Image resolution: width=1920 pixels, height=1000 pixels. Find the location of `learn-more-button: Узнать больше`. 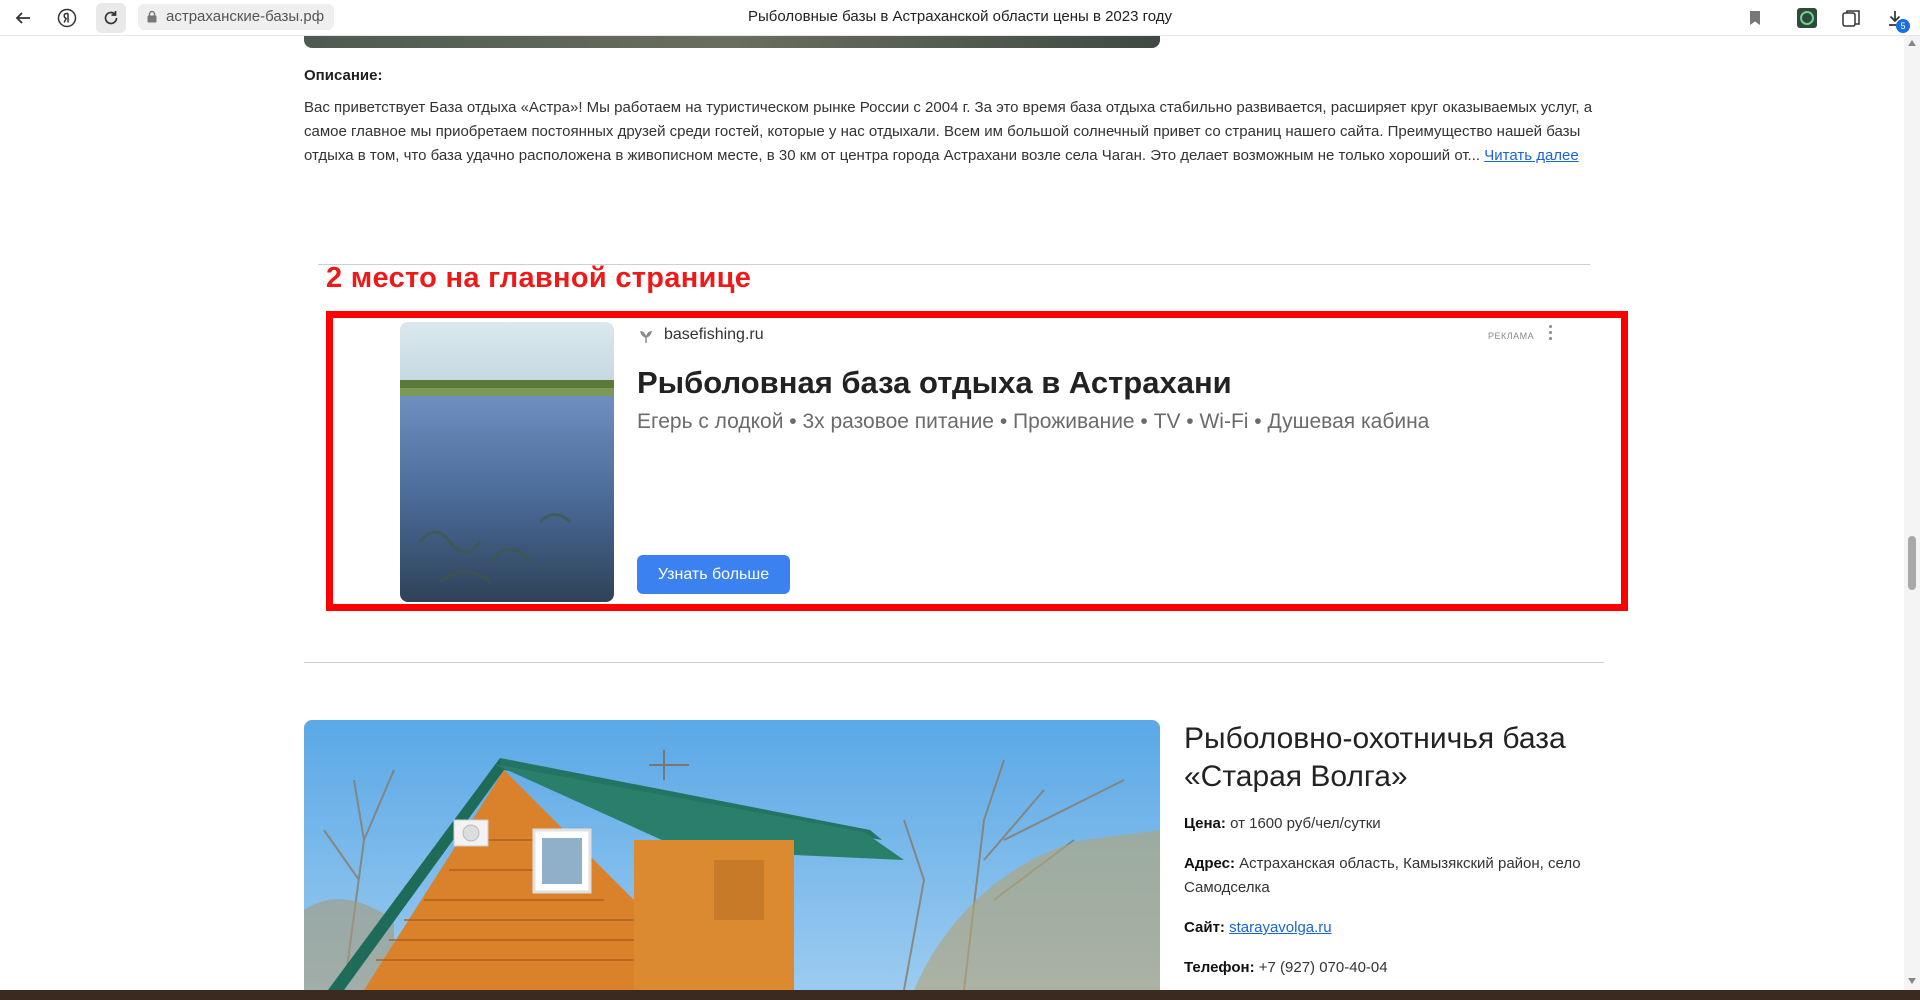

learn-more-button: Узнать больше is located at coordinates (713, 574).